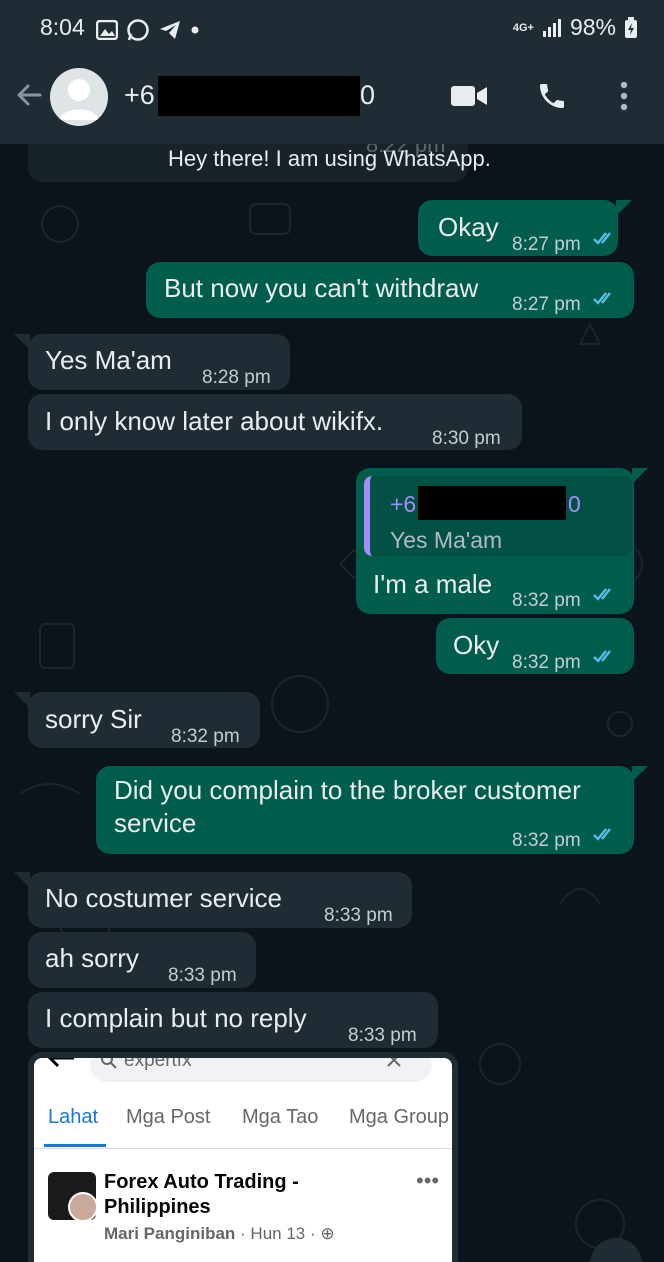  I want to click on message-bubble-outgoing: Okay 8:27 pm, so click(518, 228).